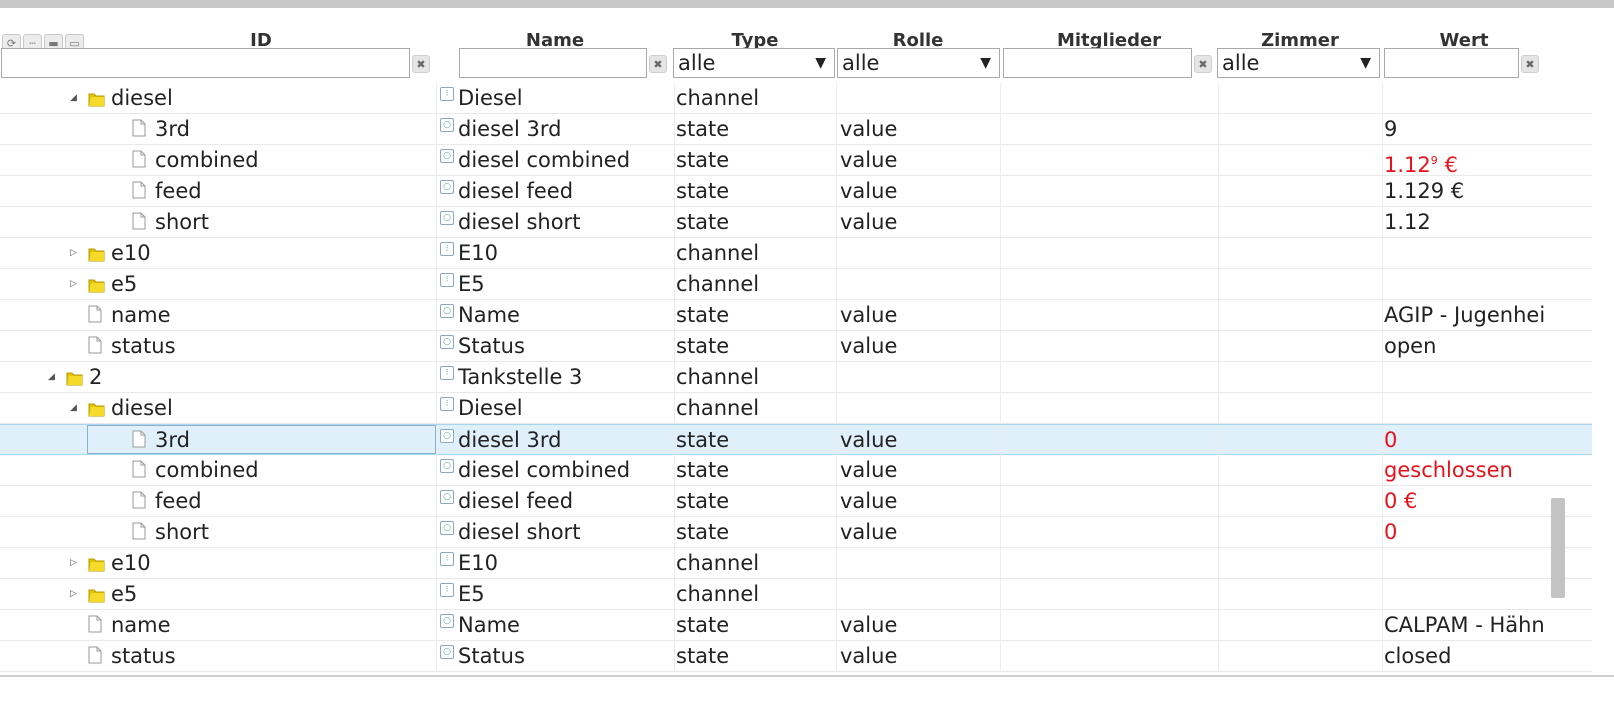  What do you see at coordinates (1464, 501) in the screenshot?
I see `object-value: 0 €` at bounding box center [1464, 501].